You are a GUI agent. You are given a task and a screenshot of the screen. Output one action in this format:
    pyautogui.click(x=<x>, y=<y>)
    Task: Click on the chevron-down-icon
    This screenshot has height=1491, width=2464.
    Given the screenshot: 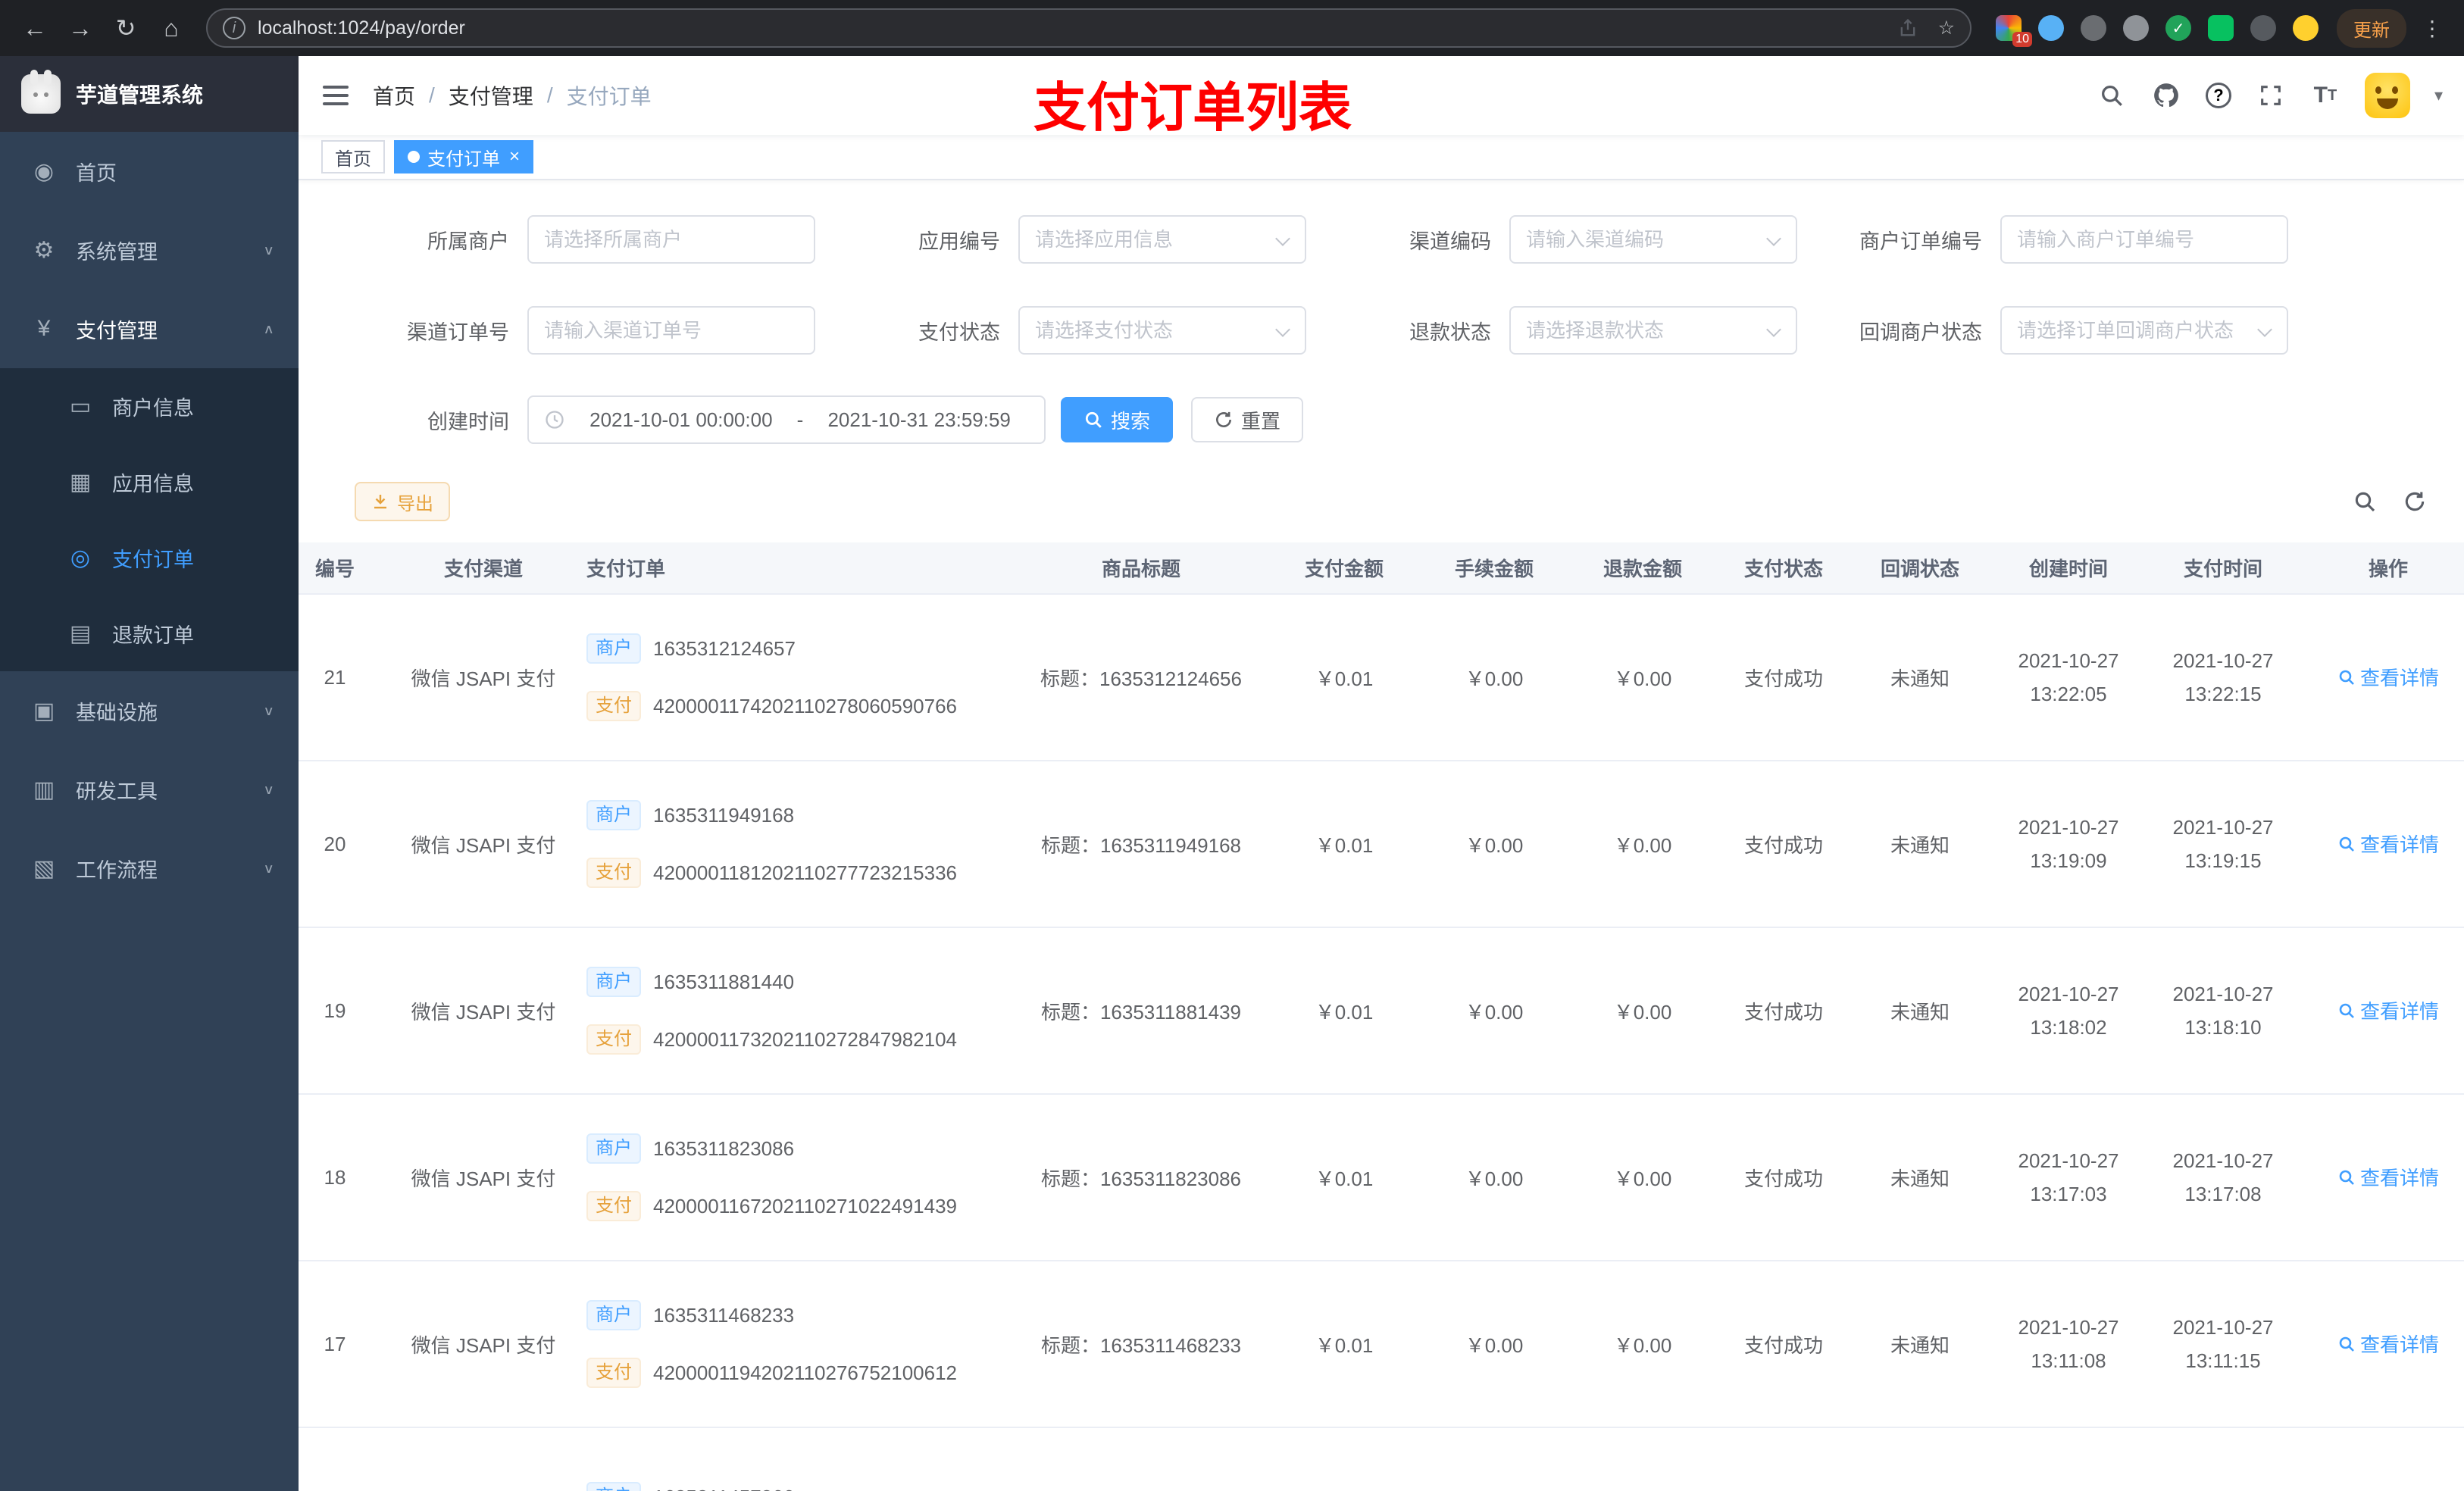 What is the action you would take?
    pyautogui.click(x=2264, y=329)
    